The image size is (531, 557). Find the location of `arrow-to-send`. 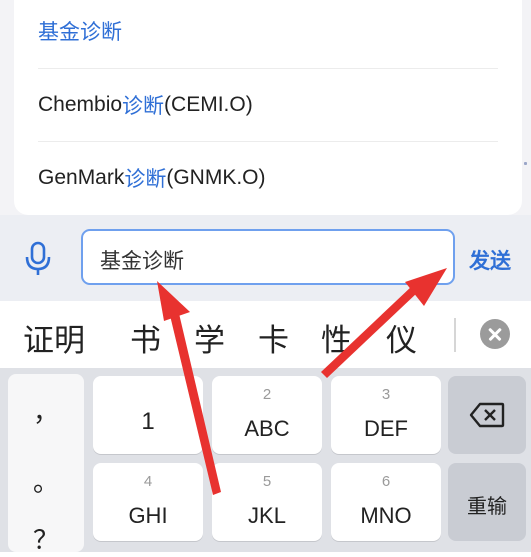

arrow-to-send is located at coordinates (369, 332).